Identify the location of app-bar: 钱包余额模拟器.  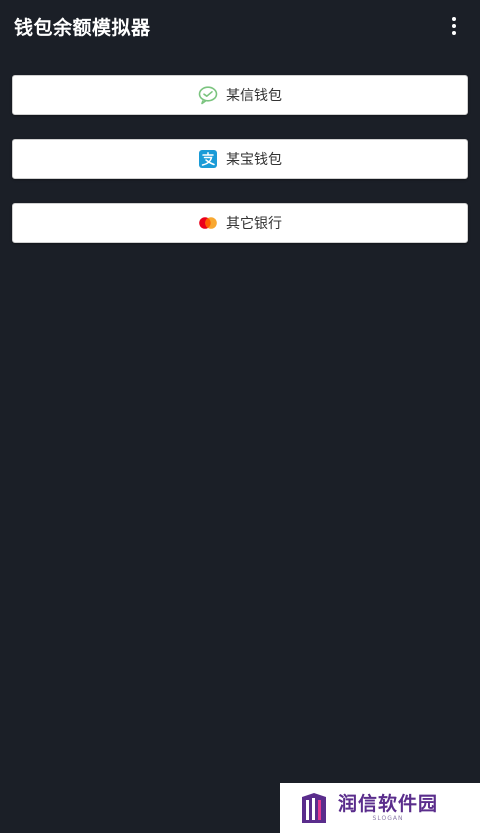
(240, 26).